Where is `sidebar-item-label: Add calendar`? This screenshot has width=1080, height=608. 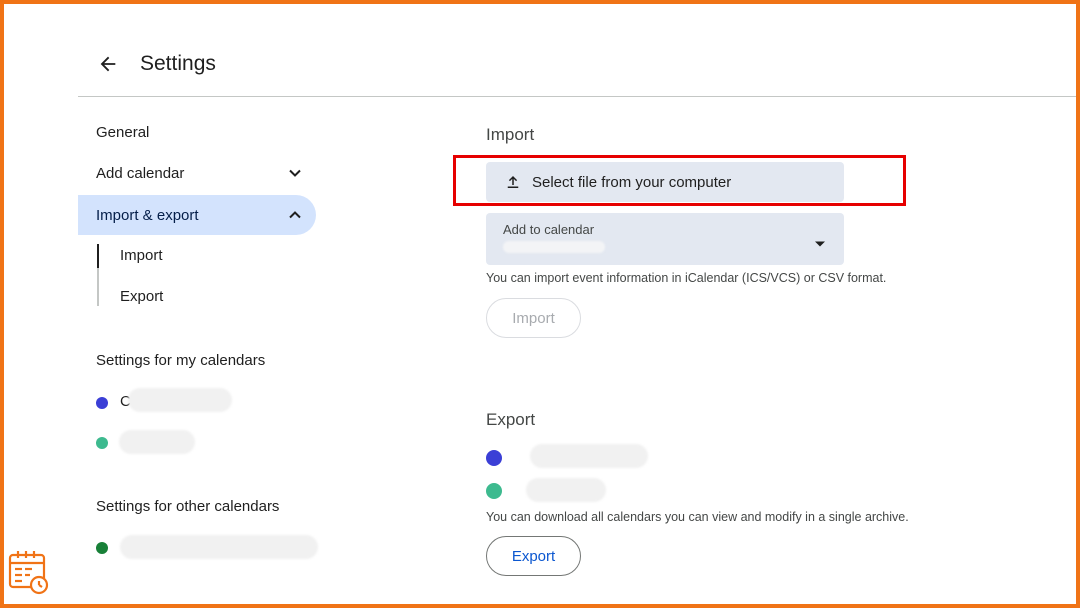
sidebar-item-label: Add calendar is located at coordinates (140, 173).